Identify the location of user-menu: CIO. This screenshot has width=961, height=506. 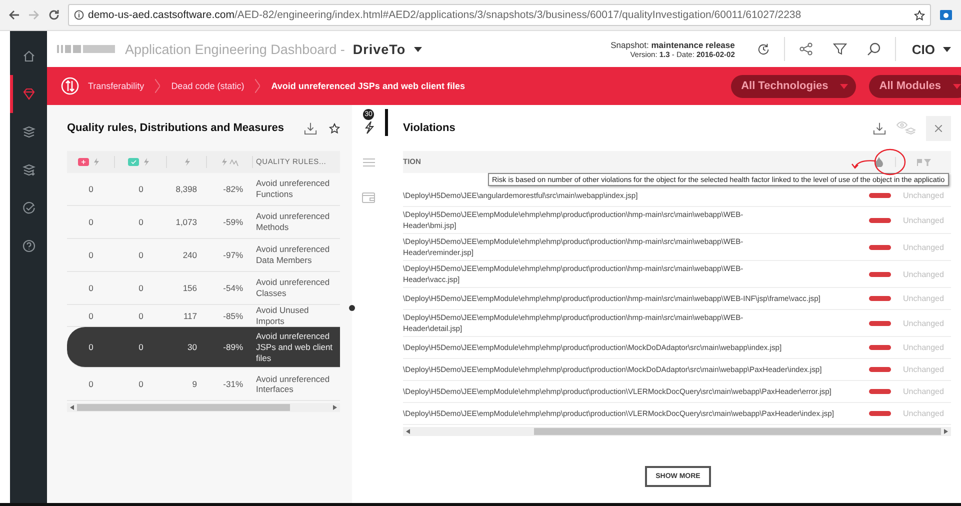
(927, 49).